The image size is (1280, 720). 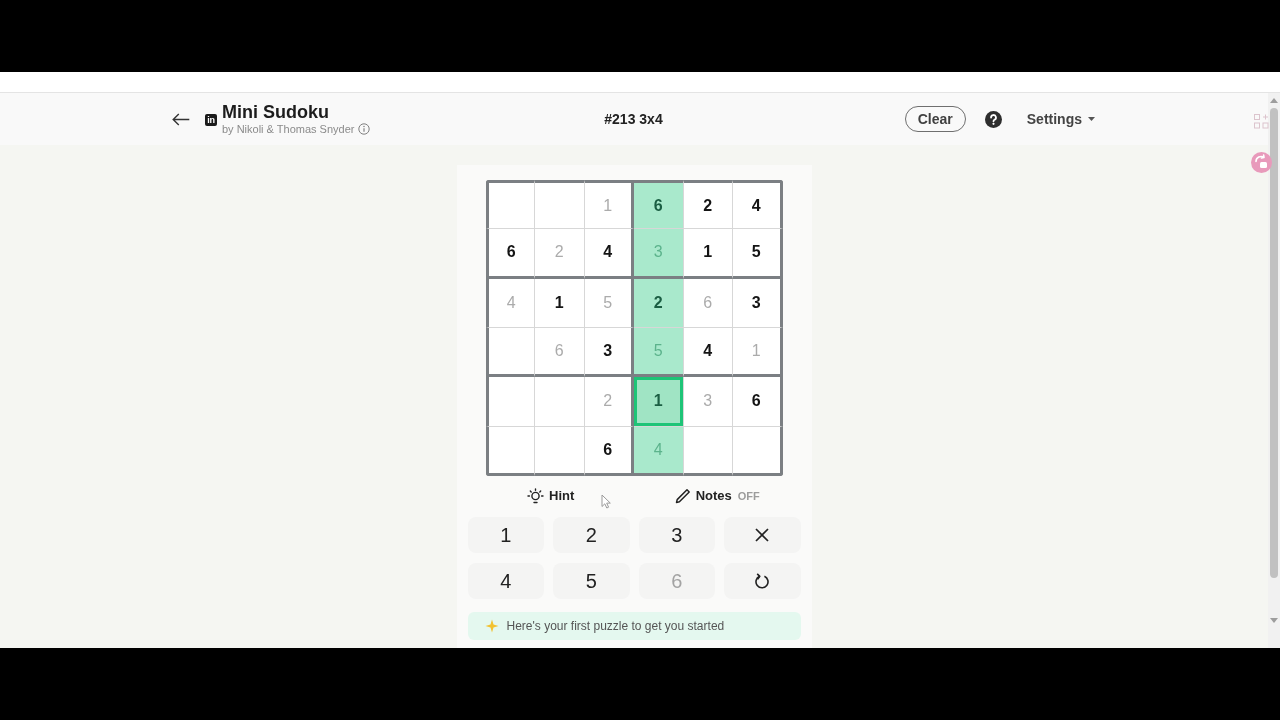 What do you see at coordinates (606, 501) in the screenshot?
I see `mouse-pointer-icon` at bounding box center [606, 501].